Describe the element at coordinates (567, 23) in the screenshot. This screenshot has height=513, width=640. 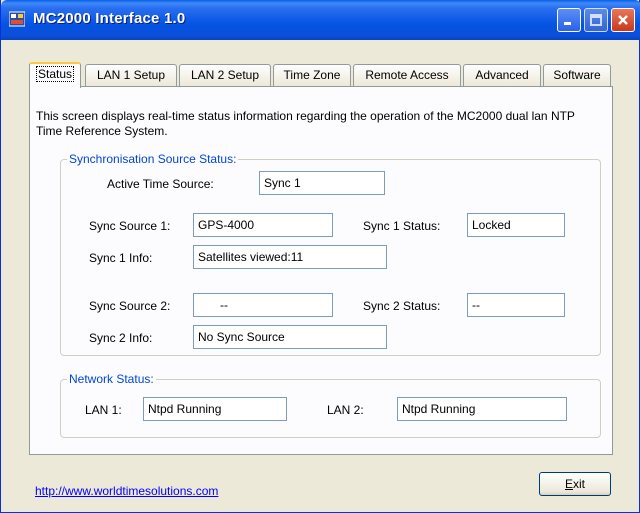
I see `minimize-icon` at that location.